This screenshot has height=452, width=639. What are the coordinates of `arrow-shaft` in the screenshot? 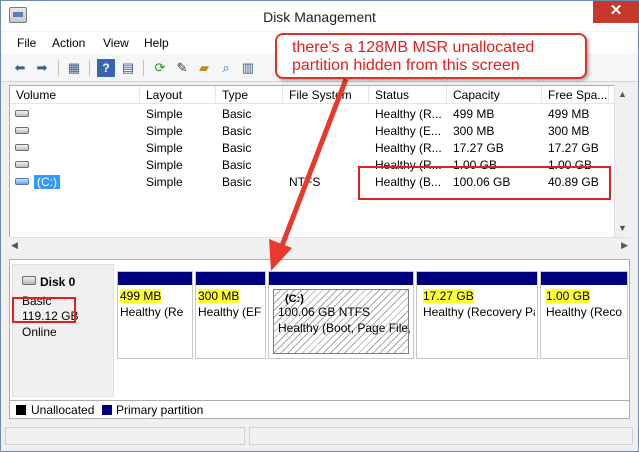 It's located at (313, 165).